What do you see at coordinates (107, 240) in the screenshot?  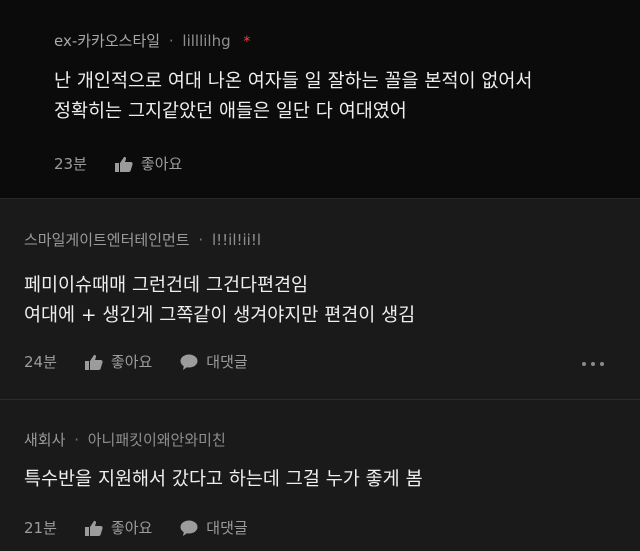 I see `author-name: 스마일게이트엔터테인먼트` at bounding box center [107, 240].